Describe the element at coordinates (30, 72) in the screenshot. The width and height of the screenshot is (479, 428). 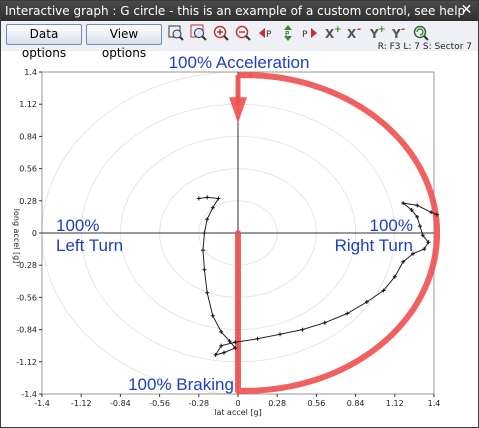
I see `y-tick-label: 1.4` at that location.